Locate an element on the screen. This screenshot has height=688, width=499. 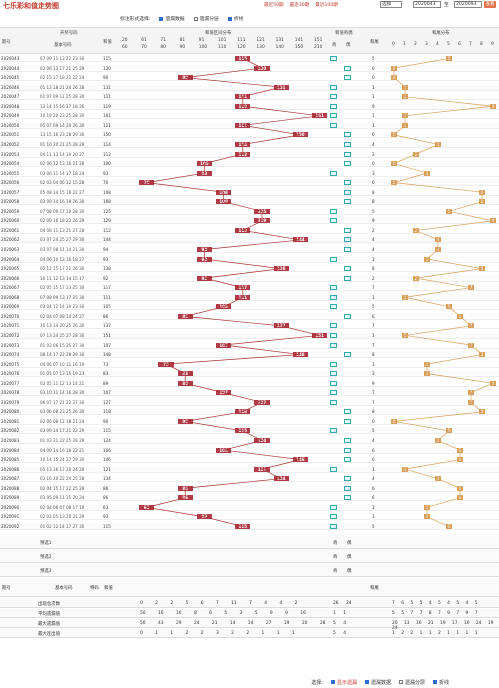
footer-opt-line: 折线 is located at coordinates (440, 682).